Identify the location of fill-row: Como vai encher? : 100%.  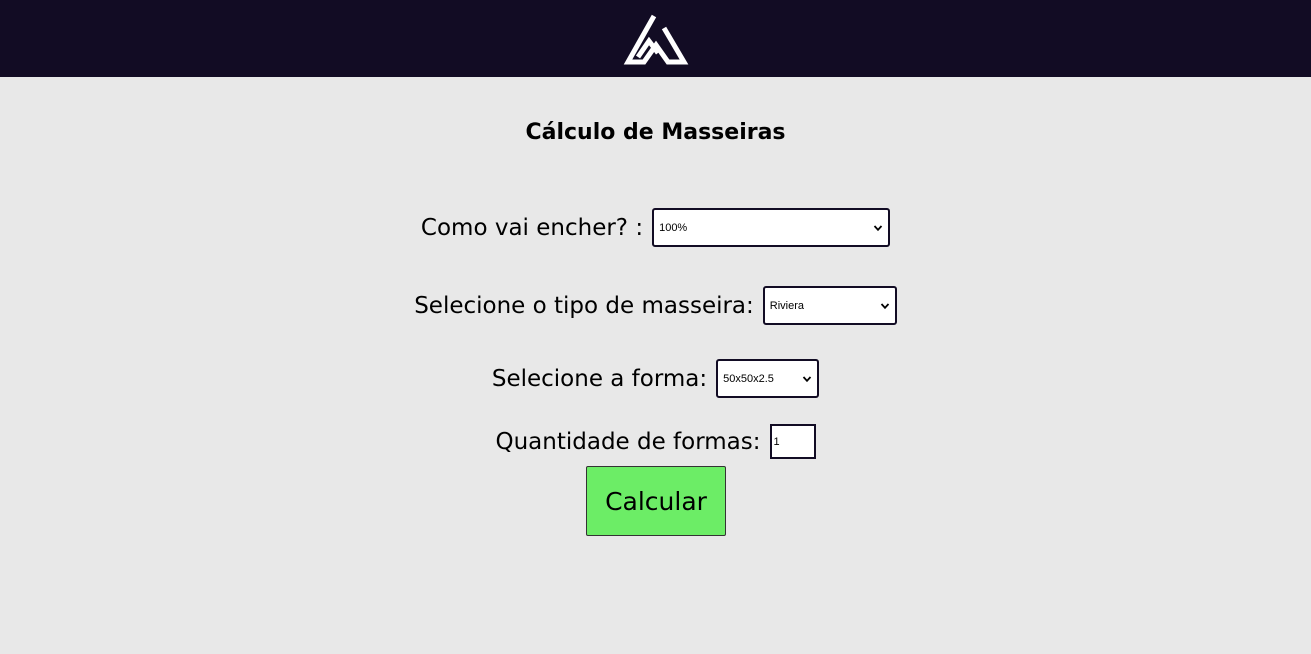
(655, 227).